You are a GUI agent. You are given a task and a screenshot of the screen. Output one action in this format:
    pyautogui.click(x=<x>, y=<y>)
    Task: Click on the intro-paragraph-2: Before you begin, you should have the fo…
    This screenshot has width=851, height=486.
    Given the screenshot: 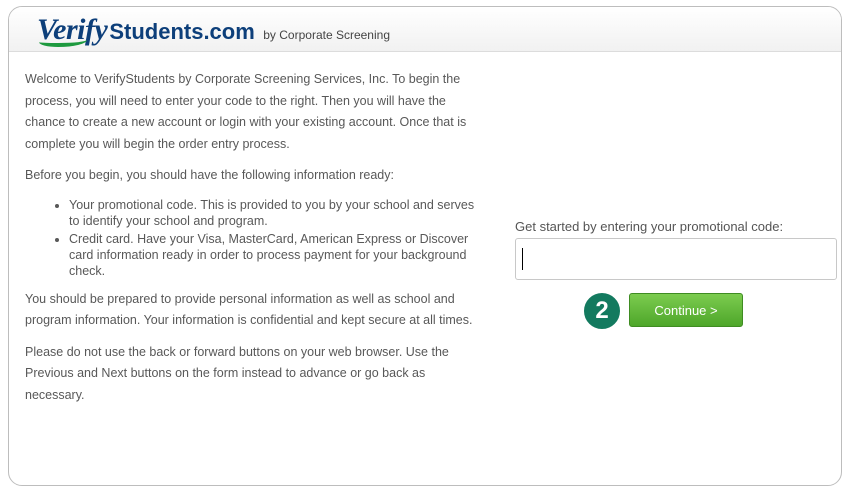 What is the action you would take?
    pyautogui.click(x=209, y=175)
    